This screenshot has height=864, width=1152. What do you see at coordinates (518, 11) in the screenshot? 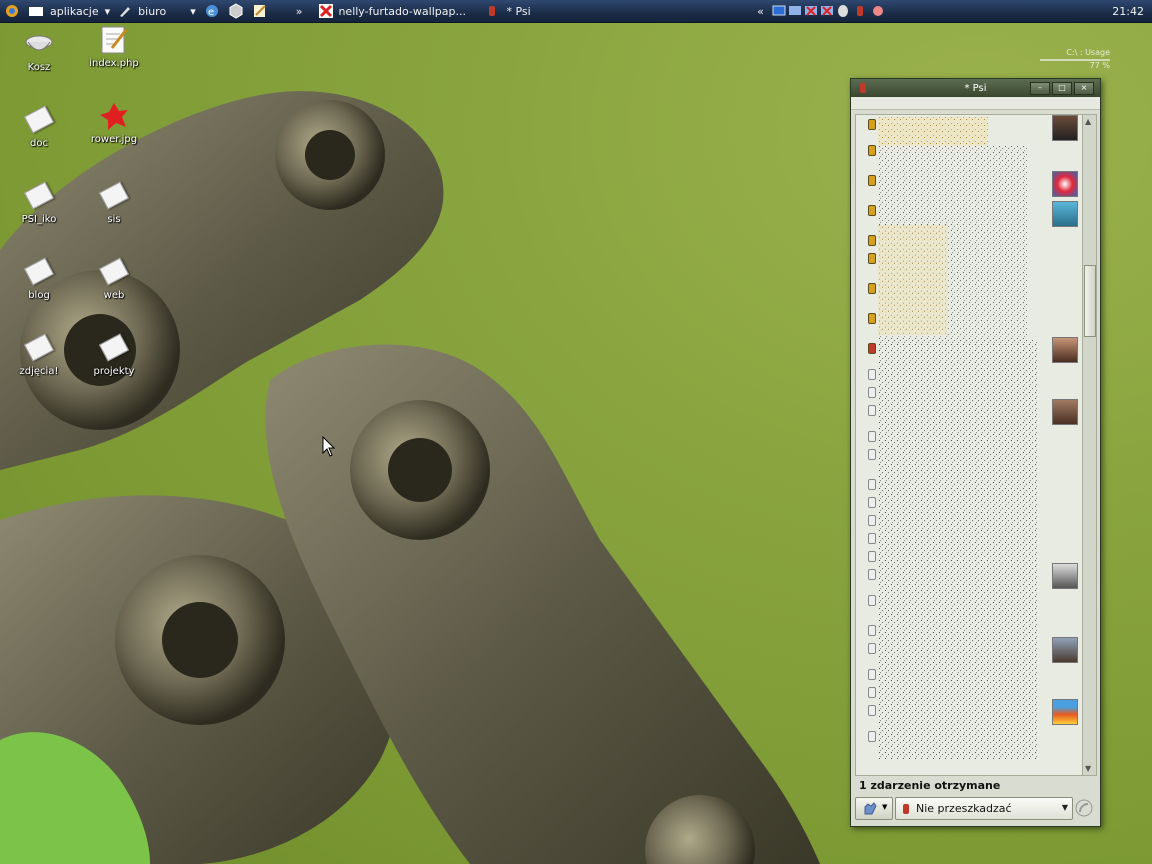
I see `task-psi-label: * Psi` at bounding box center [518, 11].